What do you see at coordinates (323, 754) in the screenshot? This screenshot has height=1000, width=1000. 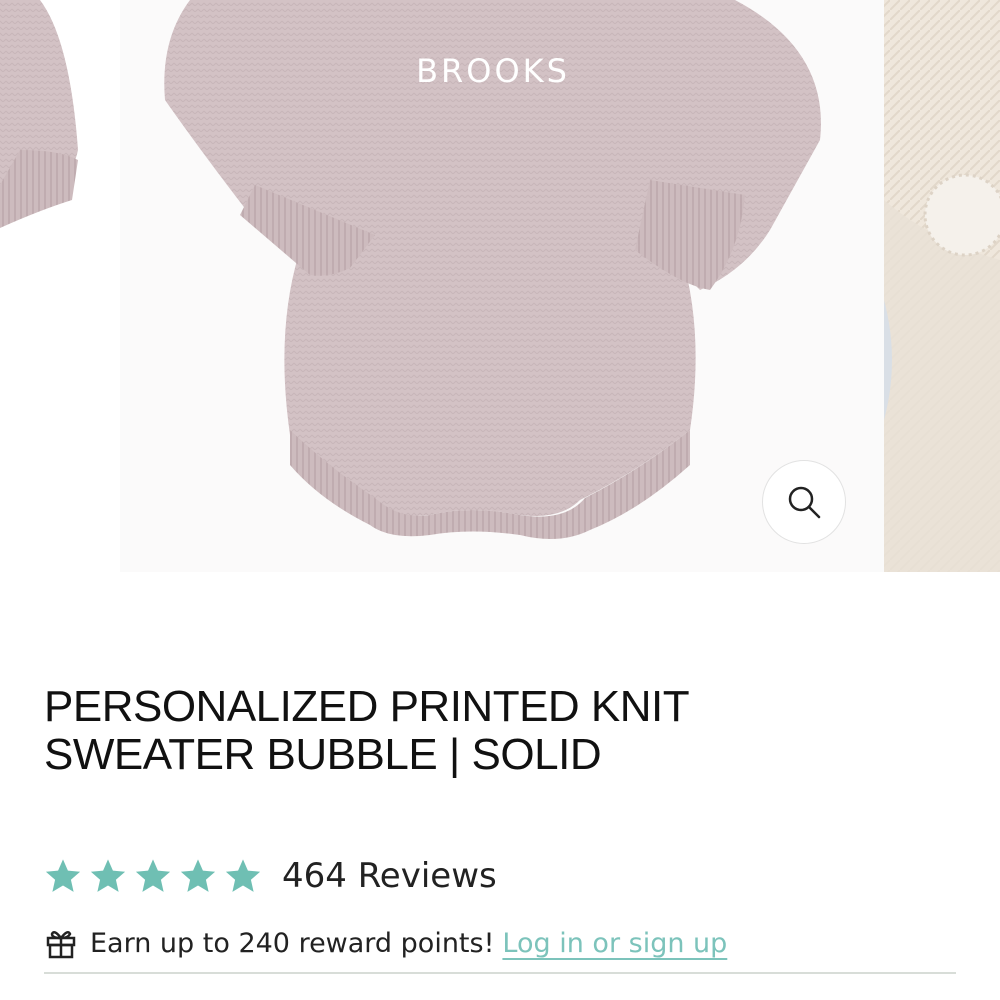 I see `product-title-line-2: SWEATER BUBBLE | SOLID` at bounding box center [323, 754].